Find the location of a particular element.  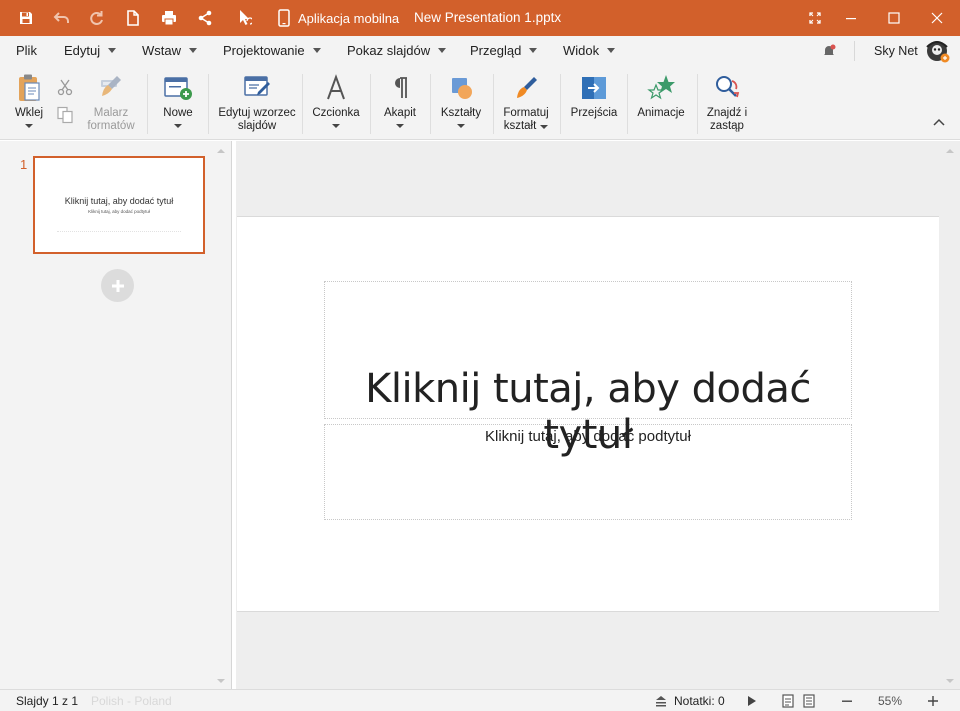

menu-slideshow-label: Pokaz slajdów is located at coordinates (389, 50).